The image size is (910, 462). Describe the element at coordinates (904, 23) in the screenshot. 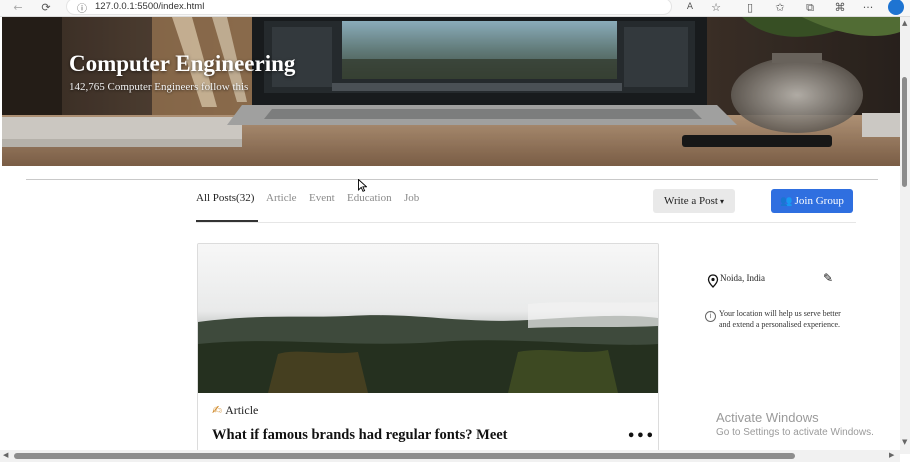

I see `scroll-up-arrow-icon: ▲` at that location.